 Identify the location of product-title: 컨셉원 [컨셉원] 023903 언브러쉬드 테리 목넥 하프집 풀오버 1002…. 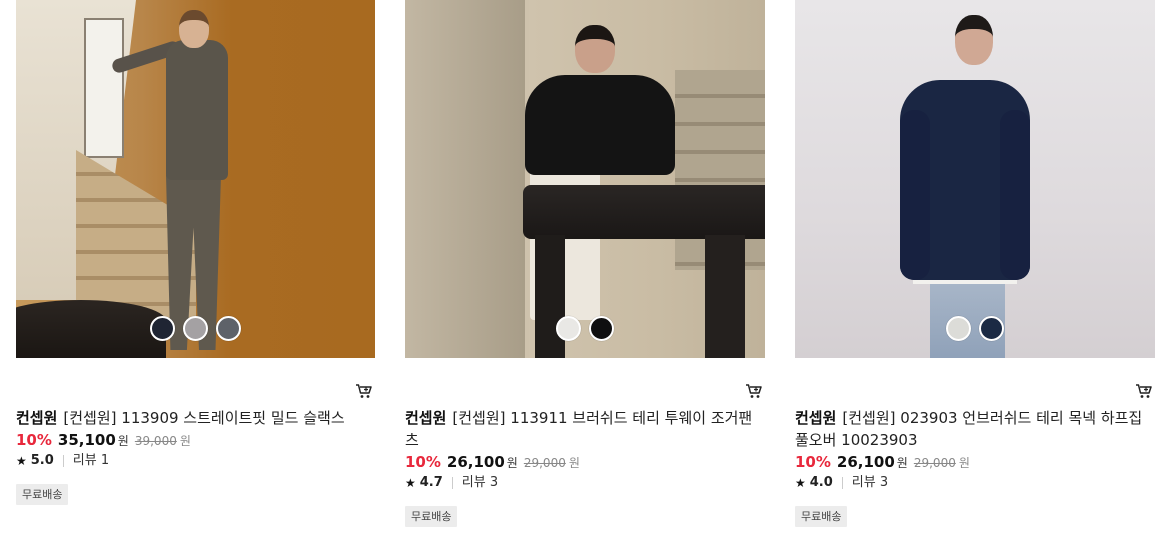
(975, 429).